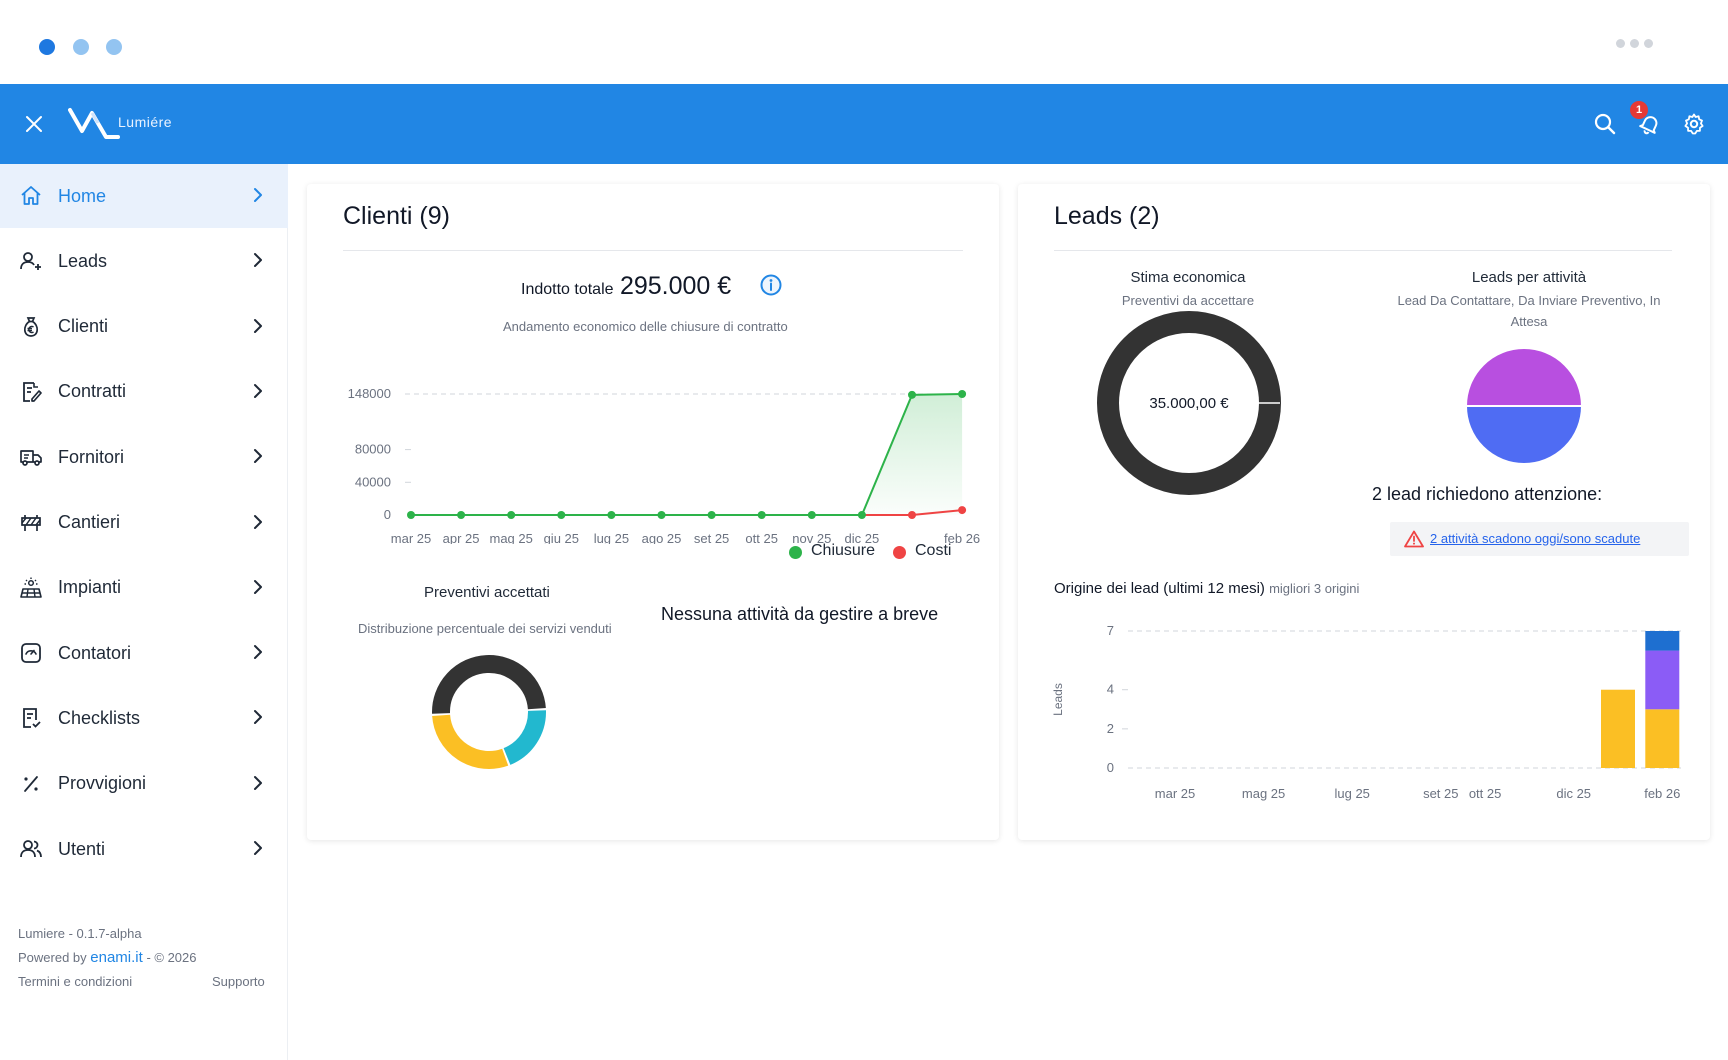 This screenshot has height=1060, width=1728. Describe the element at coordinates (52, 957) in the screenshot. I see `powered-prefix: Powered by` at that location.